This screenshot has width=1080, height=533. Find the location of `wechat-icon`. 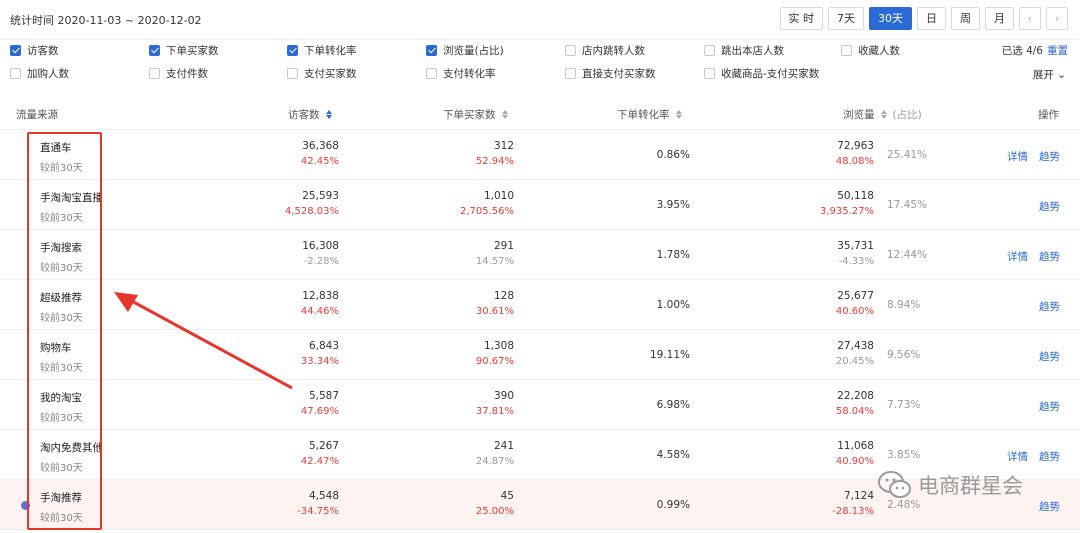

wechat-icon is located at coordinates (894, 484).